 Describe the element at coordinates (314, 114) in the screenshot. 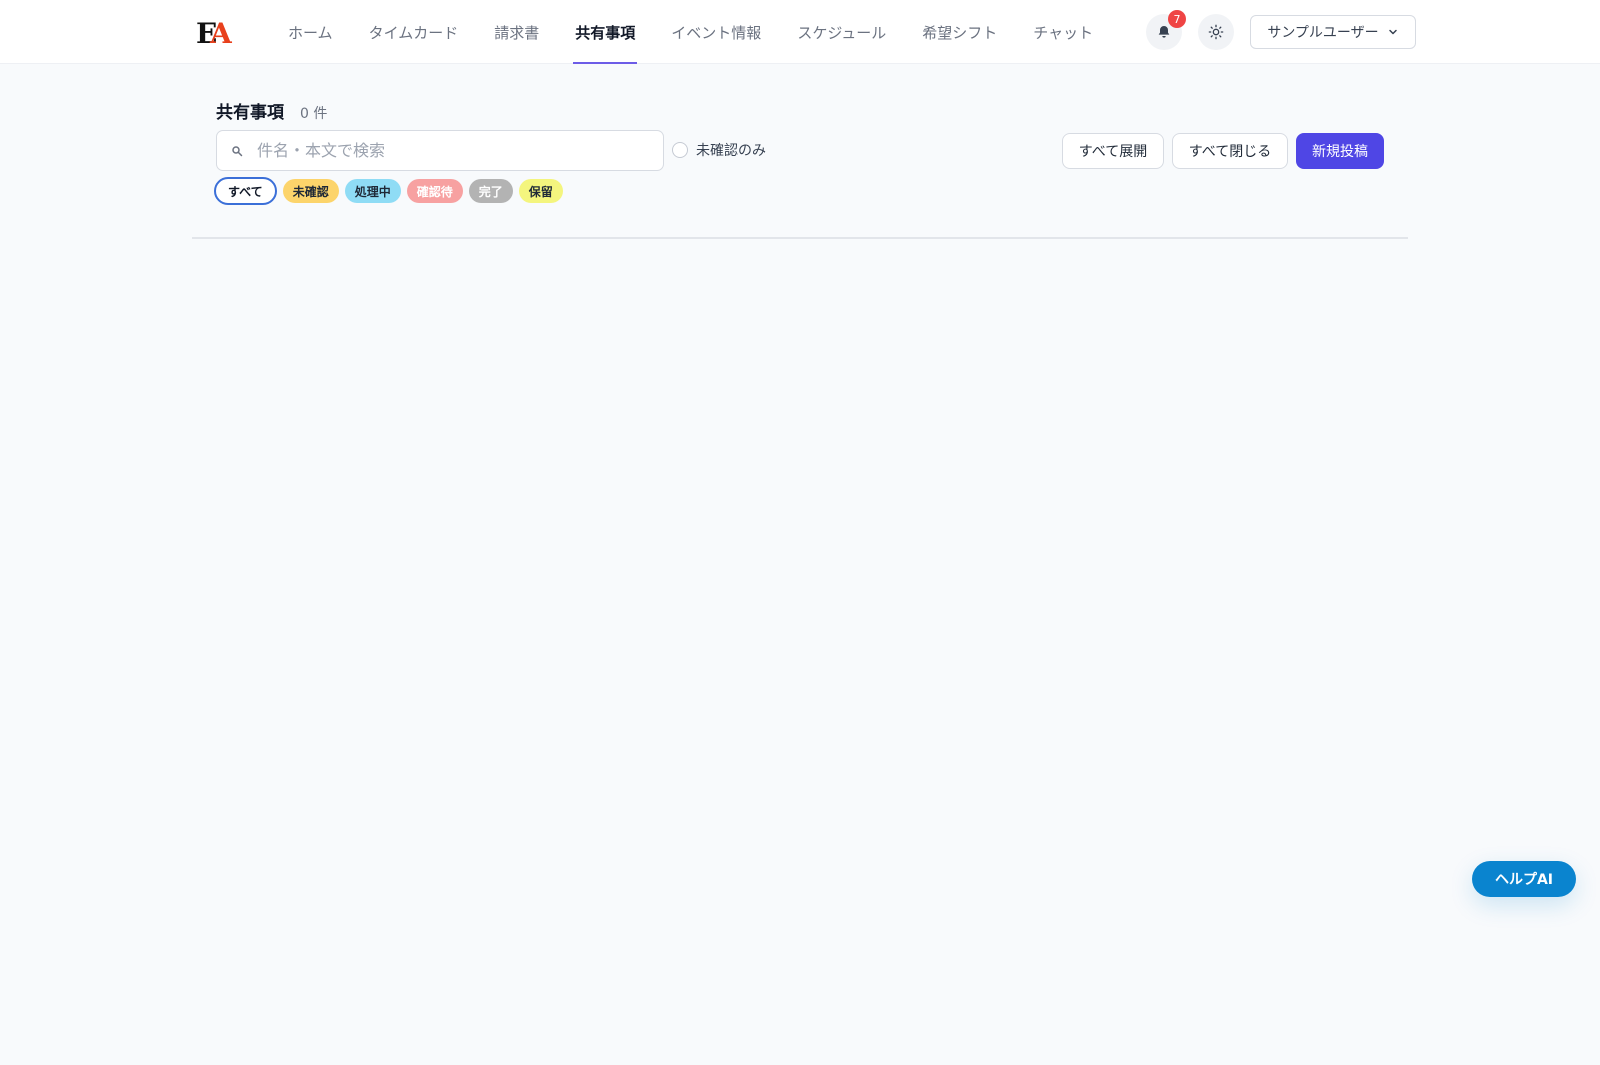

I see `item-count: 0 件` at that location.